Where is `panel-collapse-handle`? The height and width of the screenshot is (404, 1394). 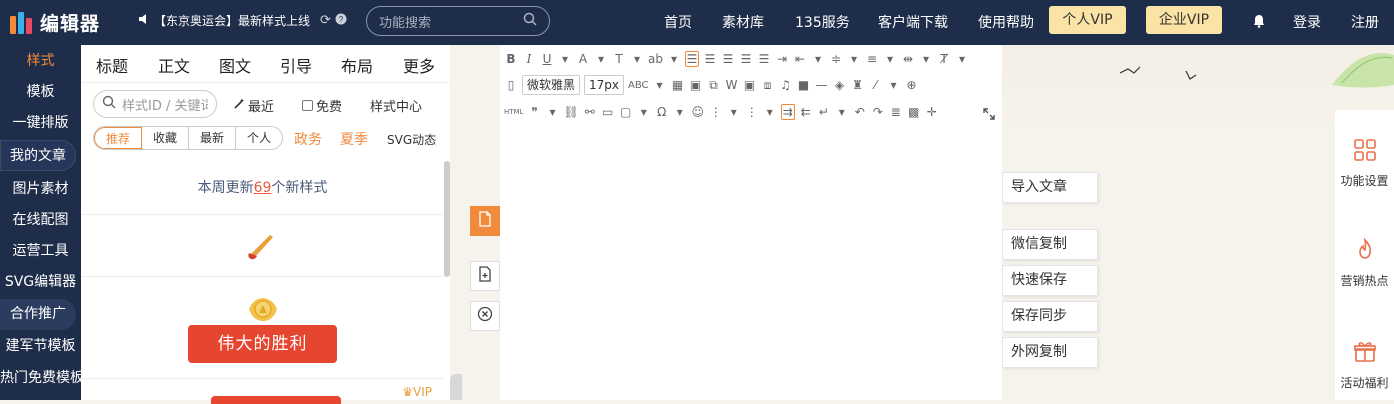
panel-collapse-handle is located at coordinates (456, 387).